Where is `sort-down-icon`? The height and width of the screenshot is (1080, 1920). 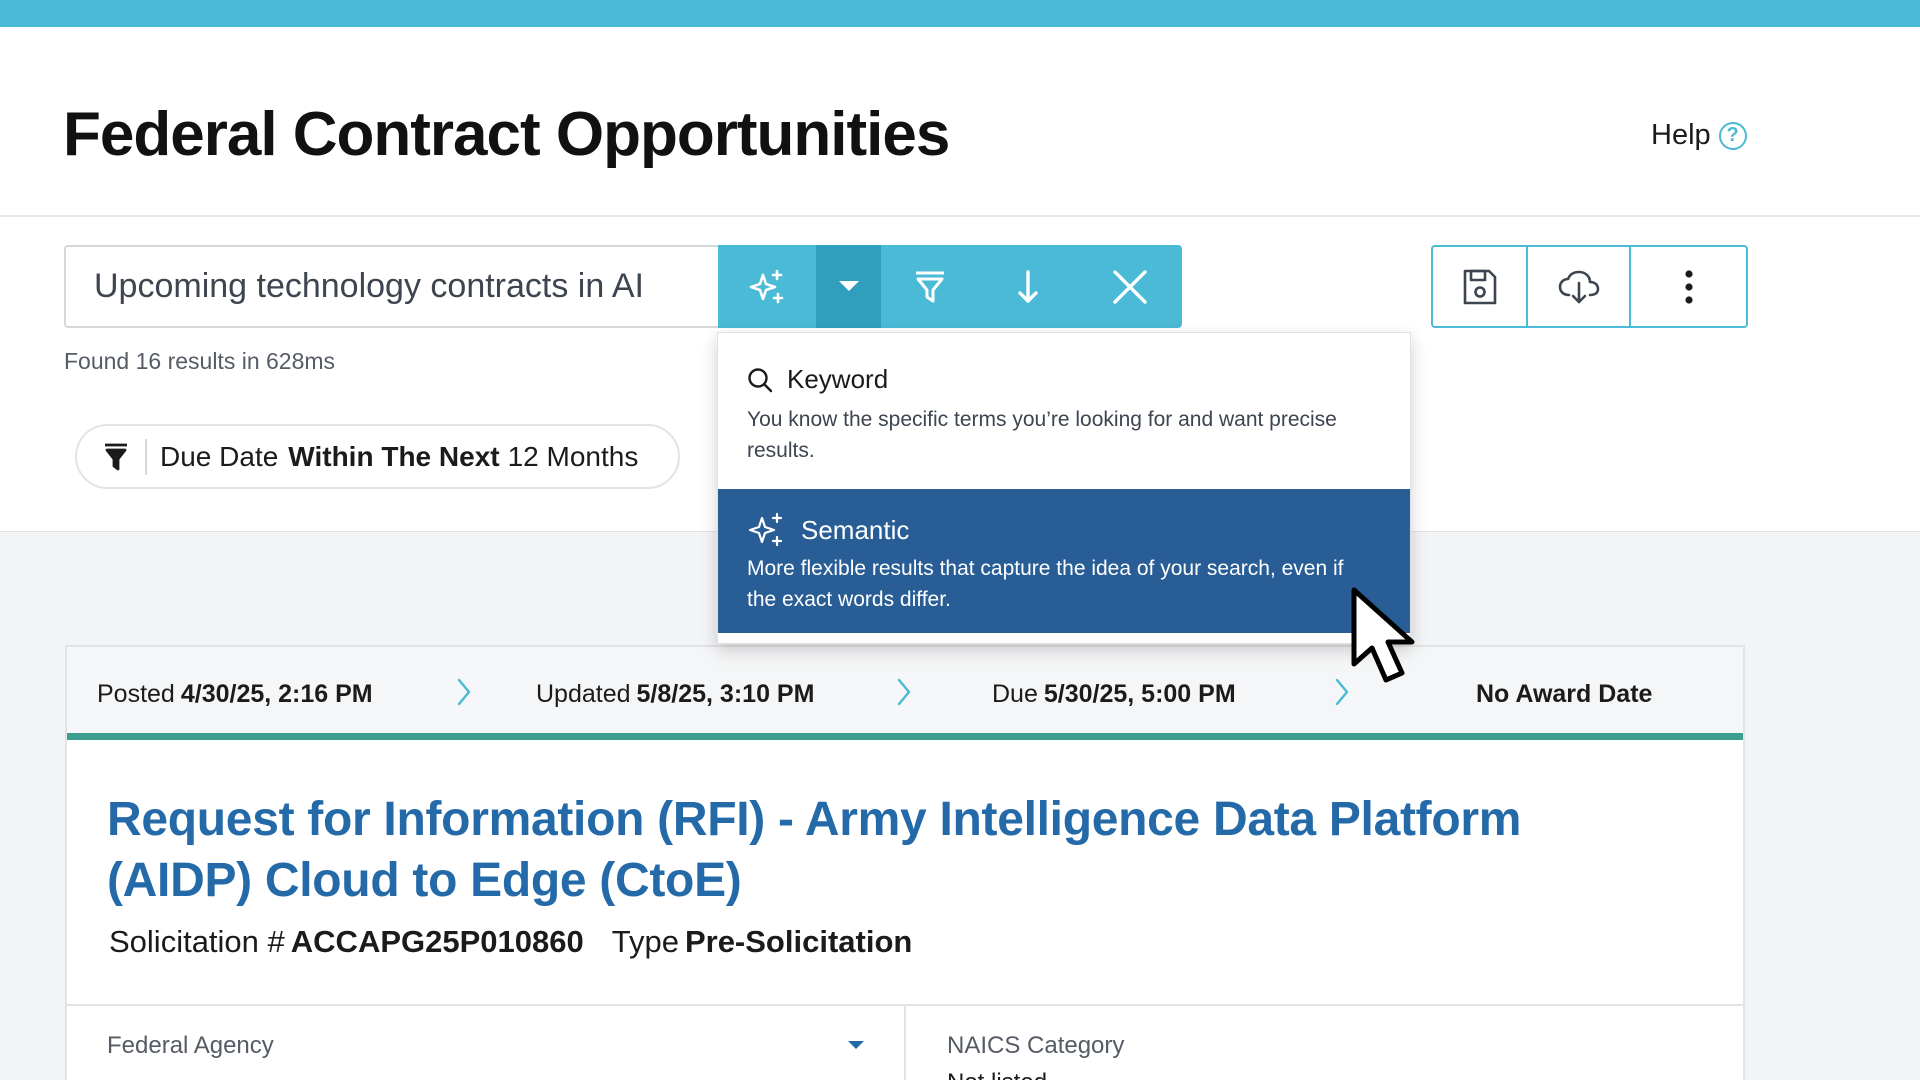 sort-down-icon is located at coordinates (1028, 286).